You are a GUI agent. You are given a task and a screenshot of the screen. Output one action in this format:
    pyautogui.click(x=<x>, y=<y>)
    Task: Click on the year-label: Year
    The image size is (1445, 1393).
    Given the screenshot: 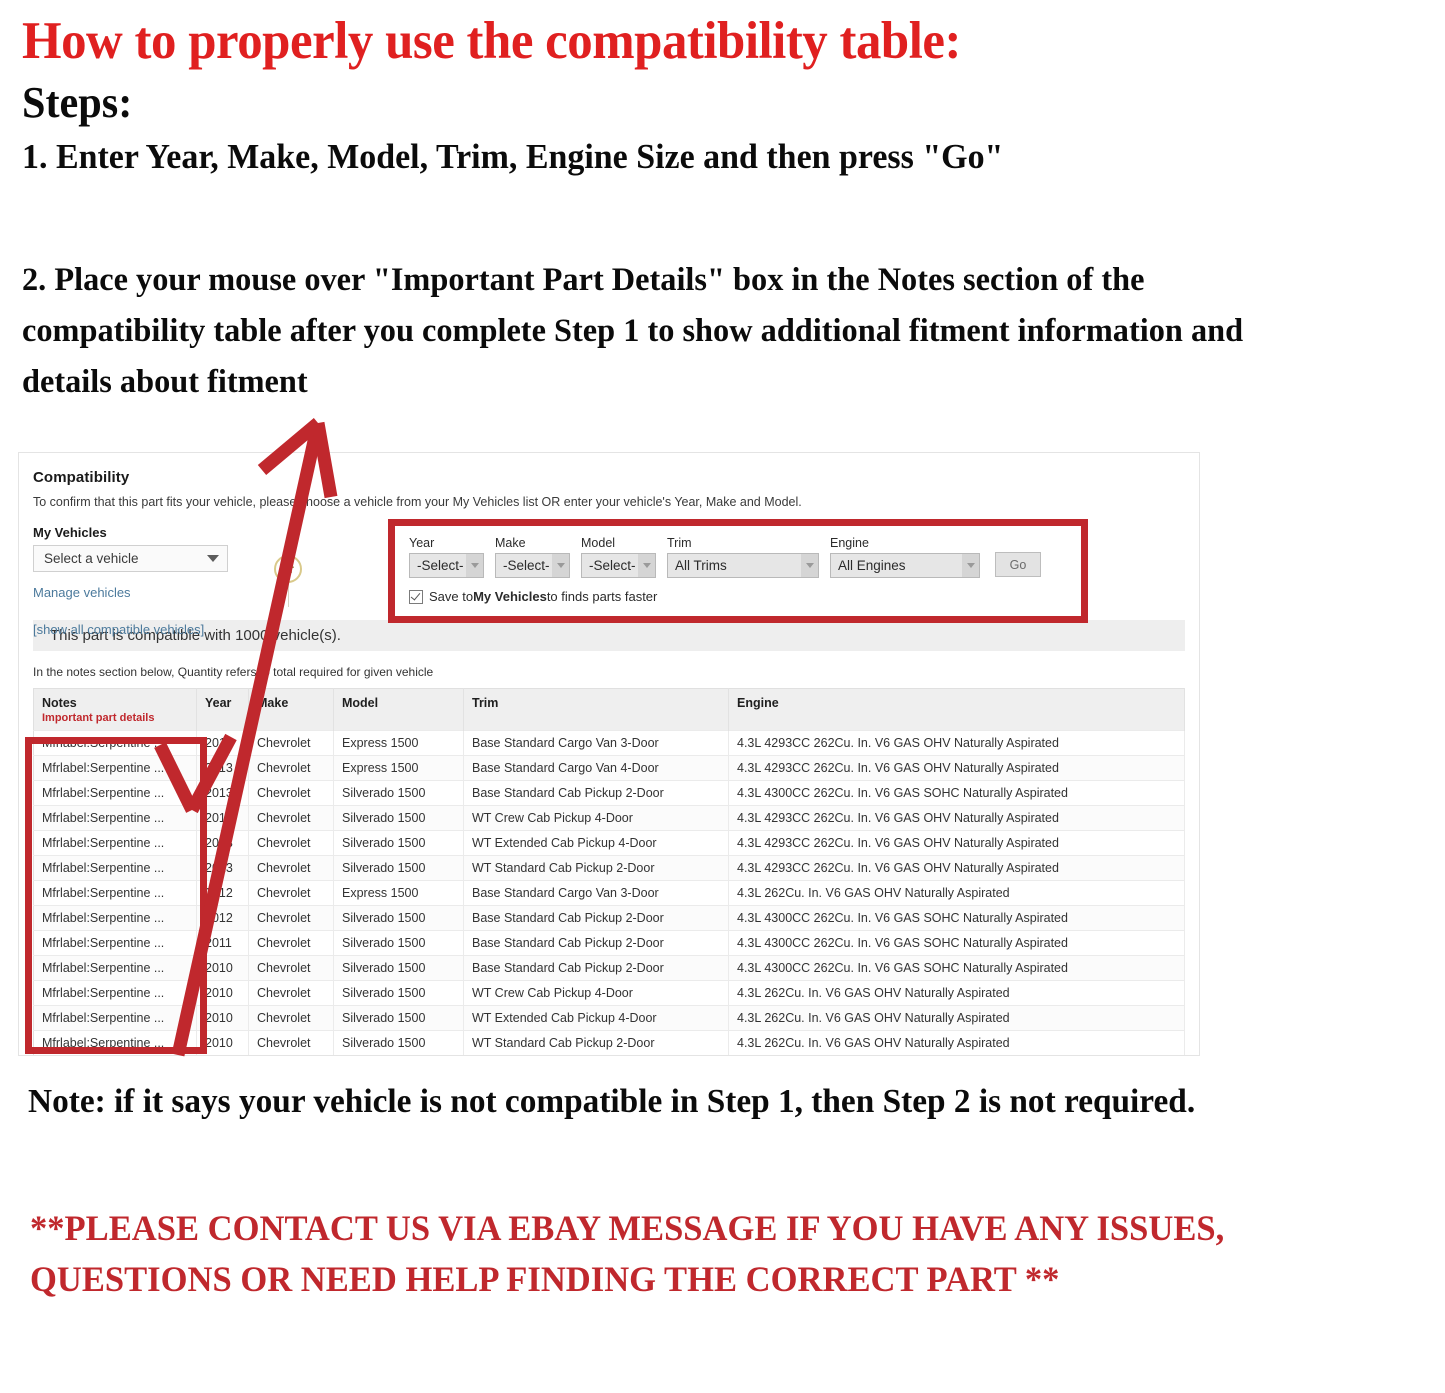 What is the action you would take?
    pyautogui.click(x=422, y=543)
    